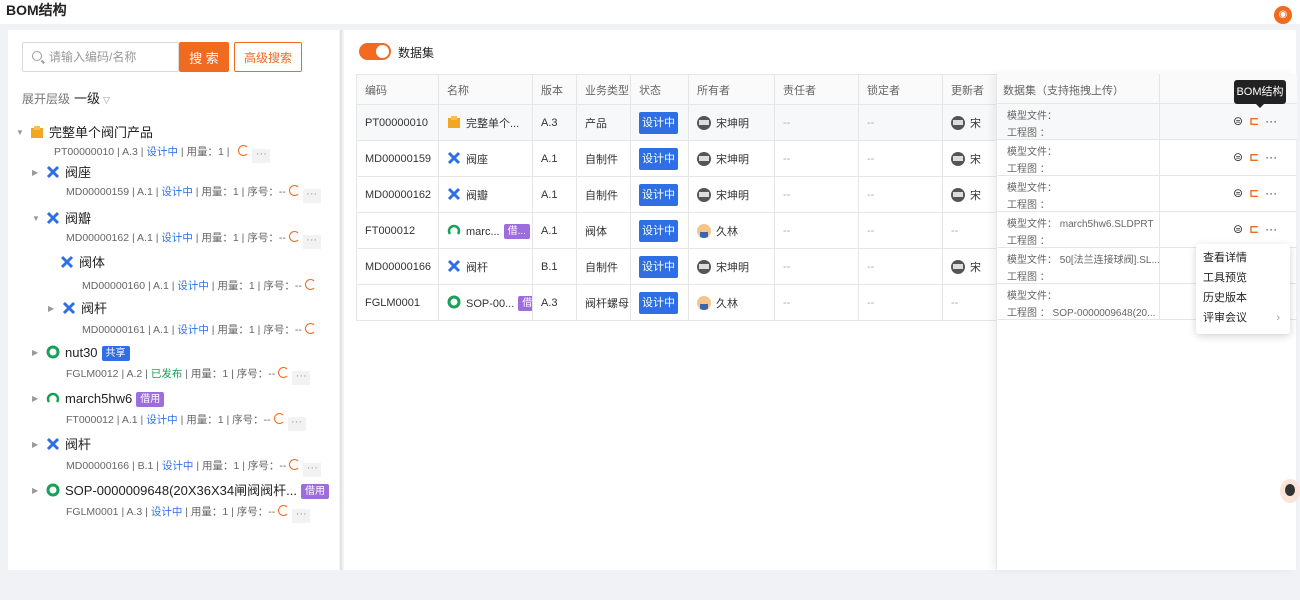 This screenshot has width=1300, height=600. I want to click on cell-responsible: --, so click(816, 194).